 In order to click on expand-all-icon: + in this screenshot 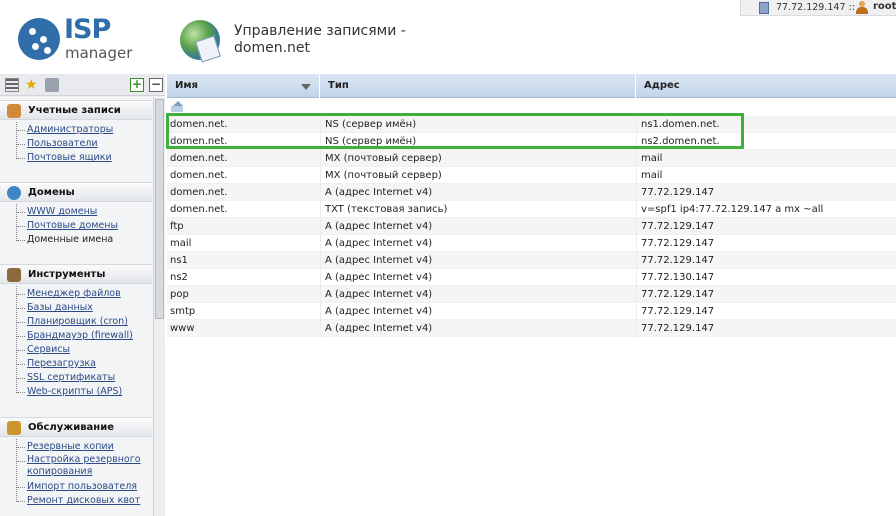, I will do `click(137, 85)`.